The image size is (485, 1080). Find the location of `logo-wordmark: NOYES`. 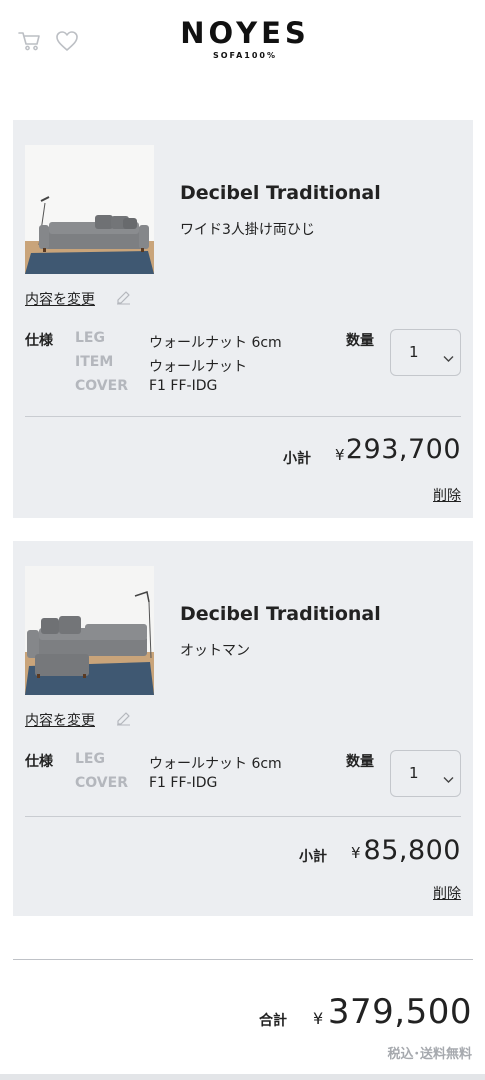

logo-wordmark: NOYES is located at coordinates (245, 33).